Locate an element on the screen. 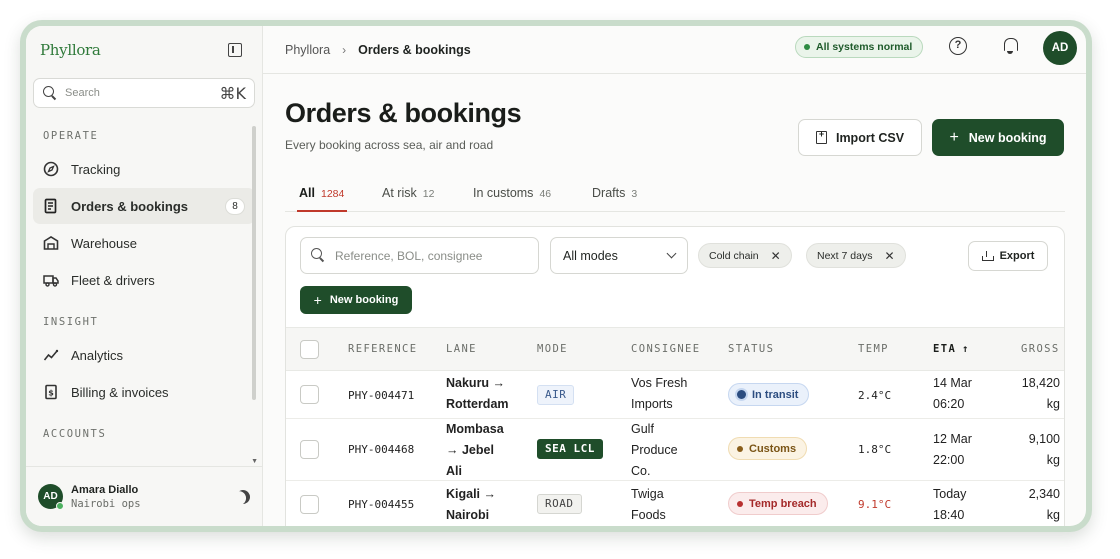  sidebar-item-label: Billing & invoices is located at coordinates (120, 392).